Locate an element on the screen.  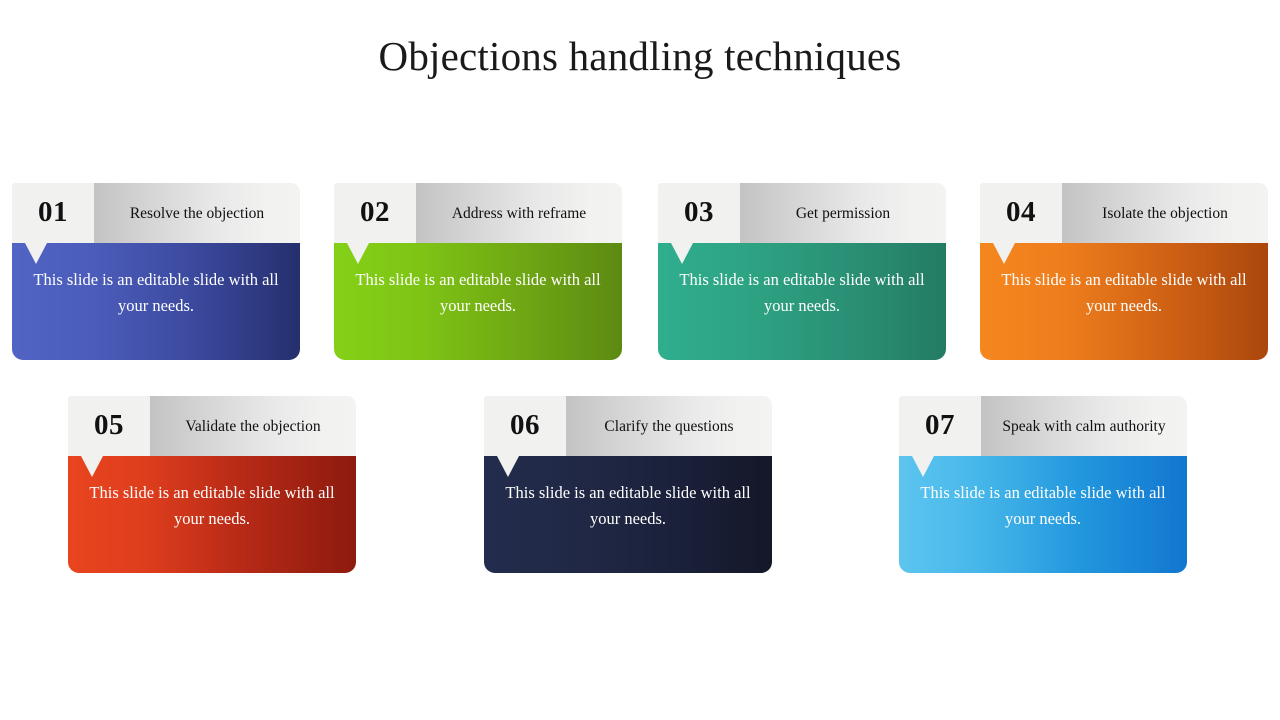
page-title: Objections handling techniques is located at coordinates (640, 56).